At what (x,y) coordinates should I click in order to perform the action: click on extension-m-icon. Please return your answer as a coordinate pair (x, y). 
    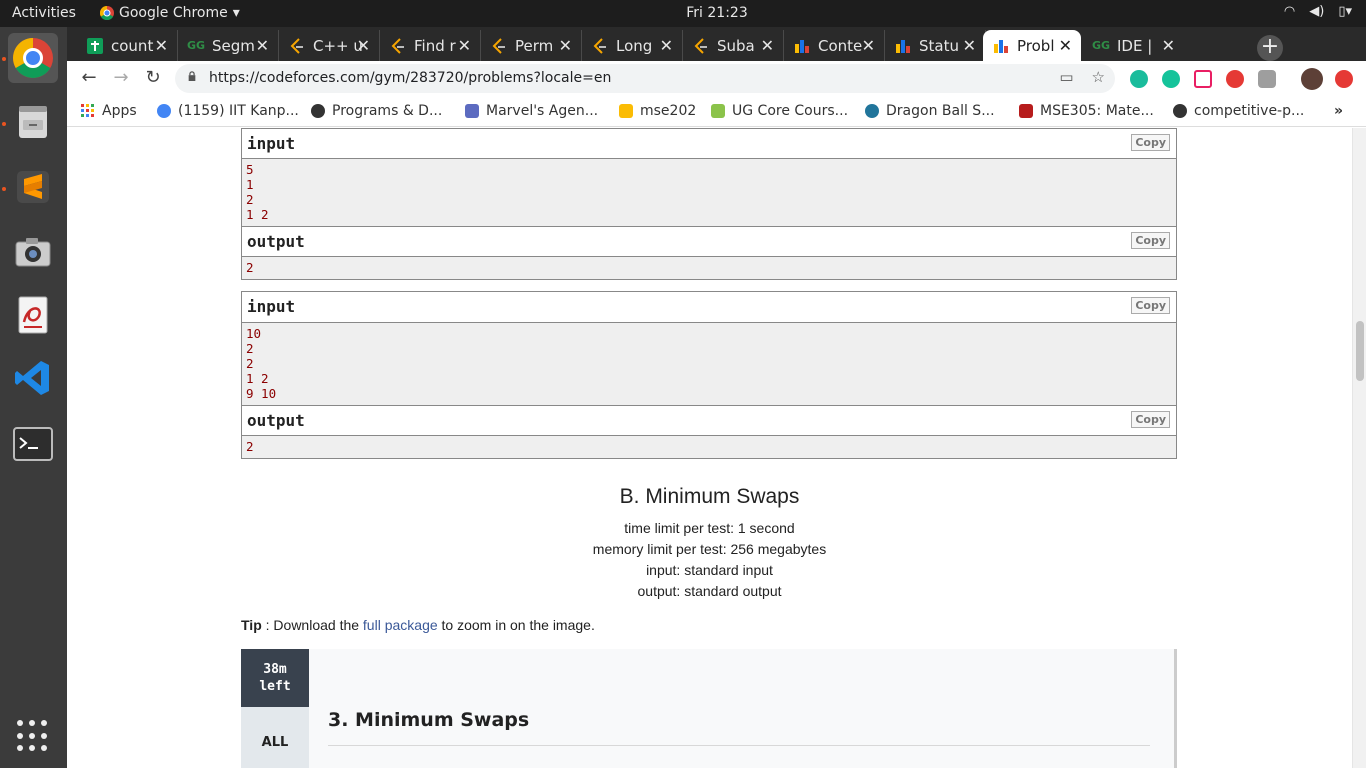
    Looking at the image, I should click on (1139, 79).